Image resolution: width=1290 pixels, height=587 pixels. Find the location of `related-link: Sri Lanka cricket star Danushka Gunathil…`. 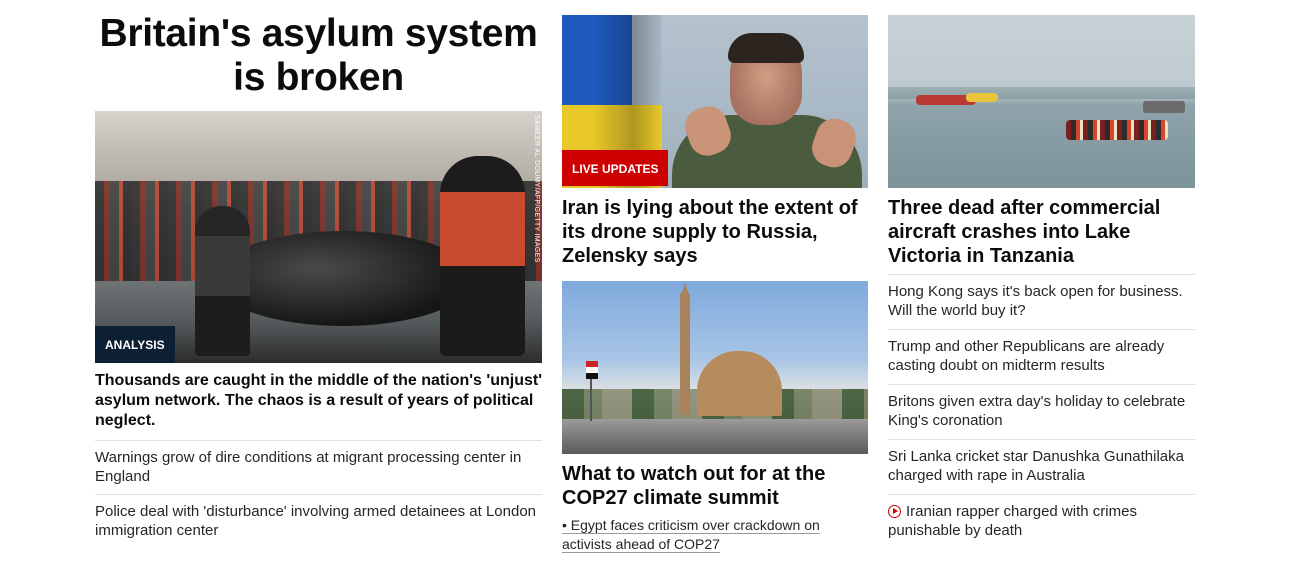

related-link: Sri Lanka cricket star Danushka Gunathil… is located at coordinates (1041, 466).